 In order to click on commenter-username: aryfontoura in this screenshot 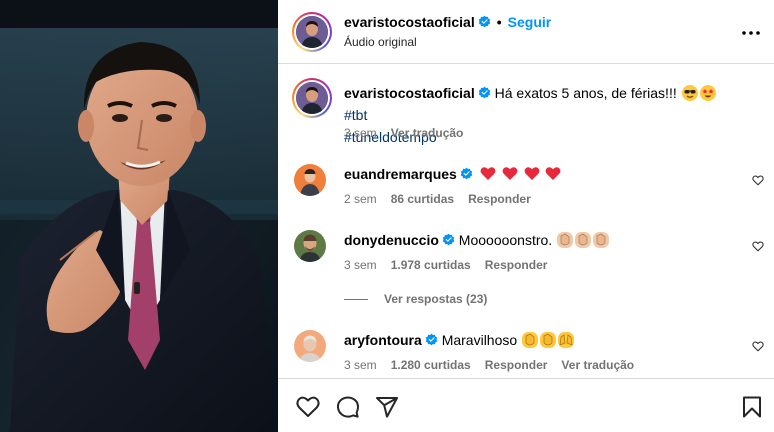, I will do `click(383, 340)`.